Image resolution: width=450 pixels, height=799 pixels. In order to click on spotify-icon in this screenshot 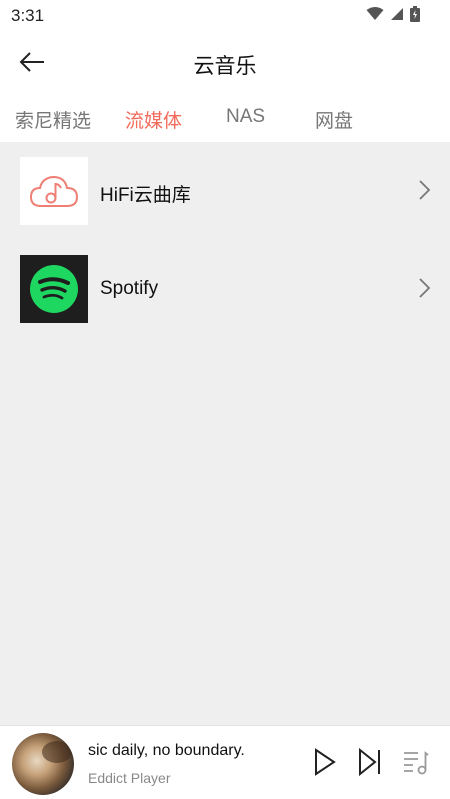, I will do `click(54, 289)`.